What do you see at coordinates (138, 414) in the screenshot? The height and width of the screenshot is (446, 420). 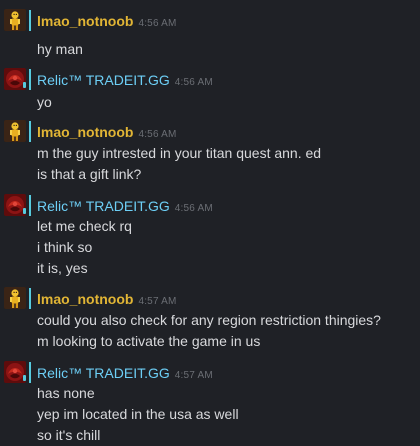 I see `message-line: yep im located in the usa as well` at bounding box center [138, 414].